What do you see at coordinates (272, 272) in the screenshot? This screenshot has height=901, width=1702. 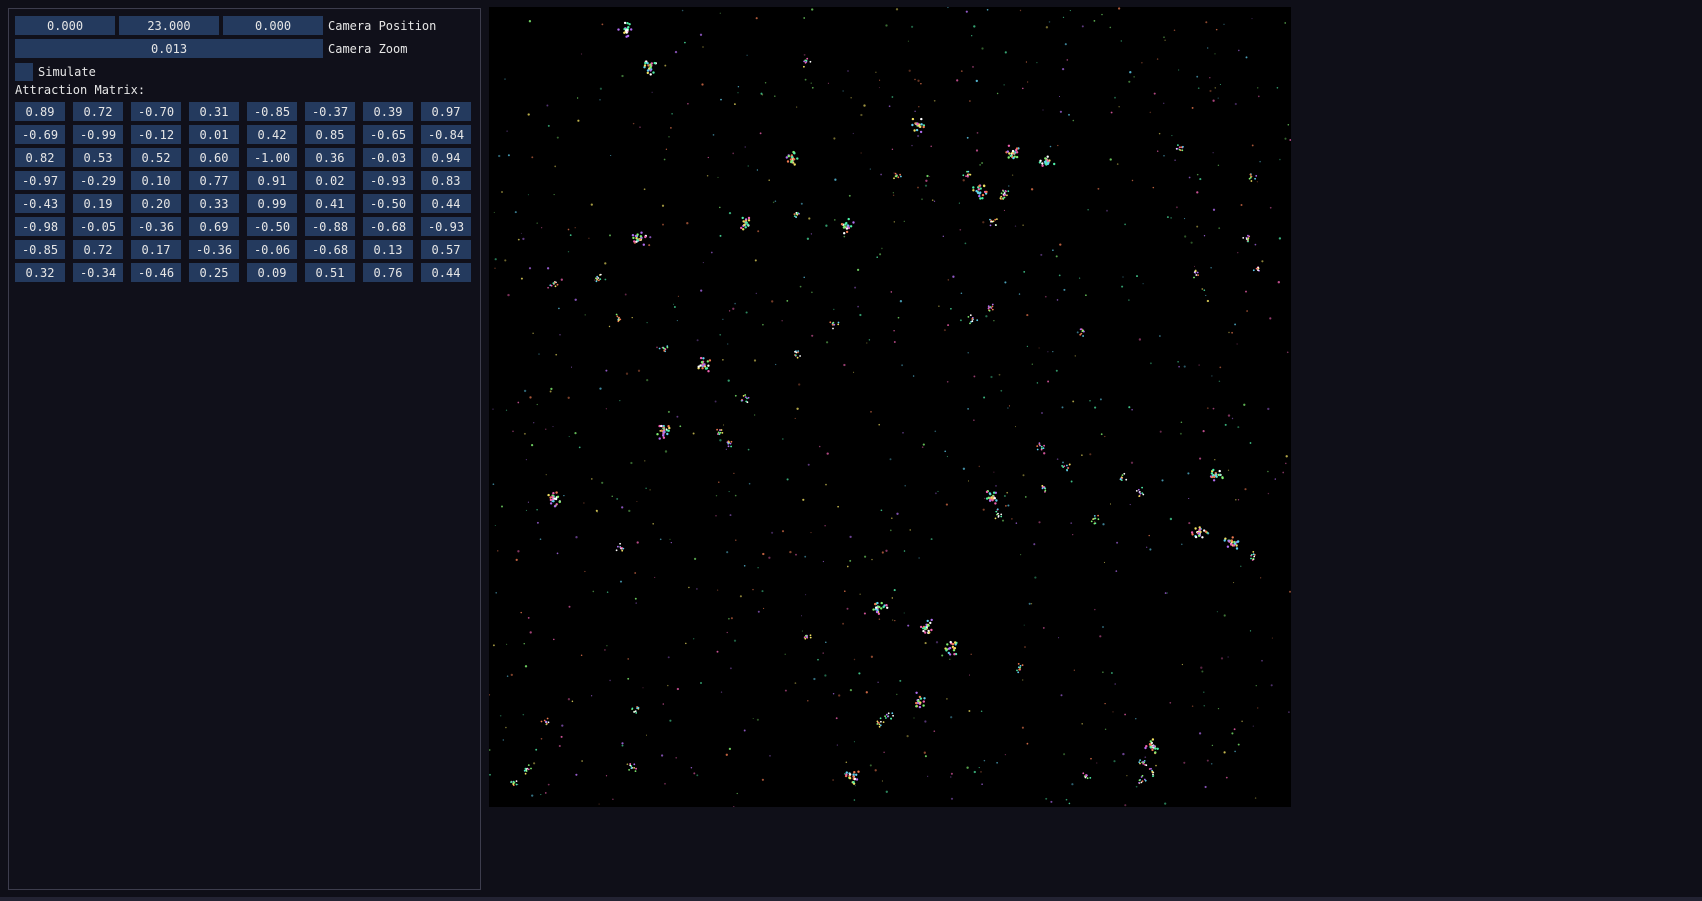 I see `matrix-cell-r7-c4: 0.09` at bounding box center [272, 272].